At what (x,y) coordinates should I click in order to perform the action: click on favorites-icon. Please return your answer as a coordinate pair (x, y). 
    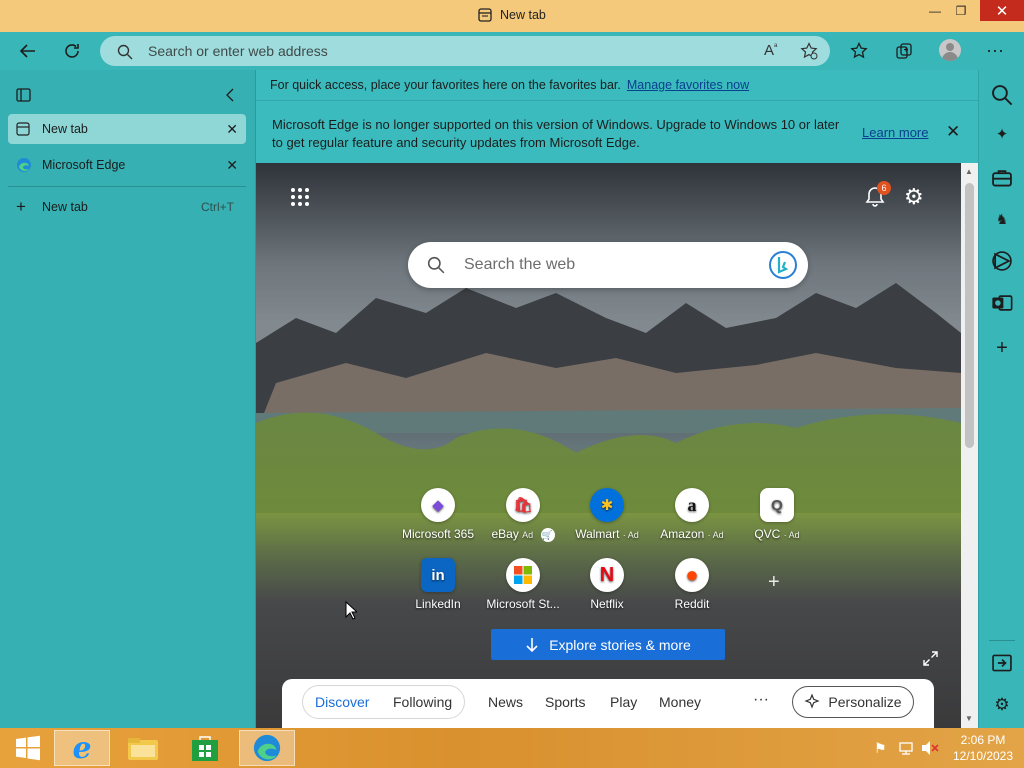
    Looking at the image, I should click on (859, 51).